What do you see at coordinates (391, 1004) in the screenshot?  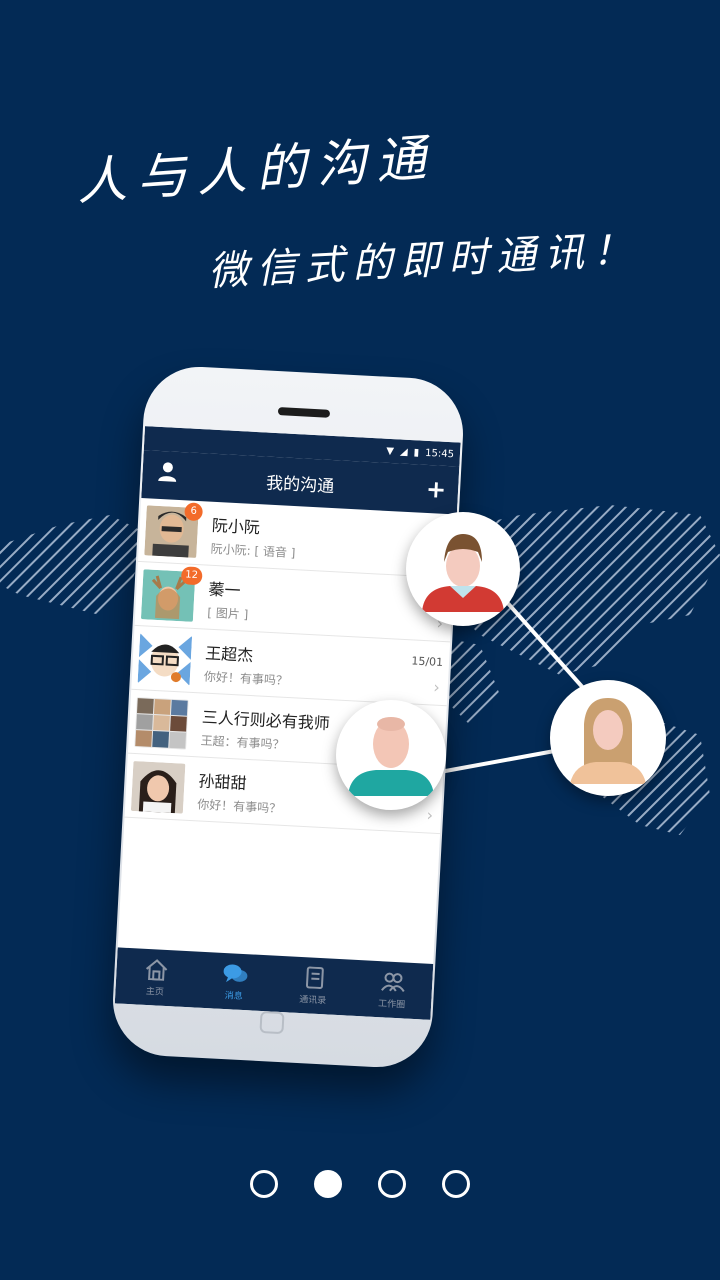 I see `tab-label: 工作圈` at bounding box center [391, 1004].